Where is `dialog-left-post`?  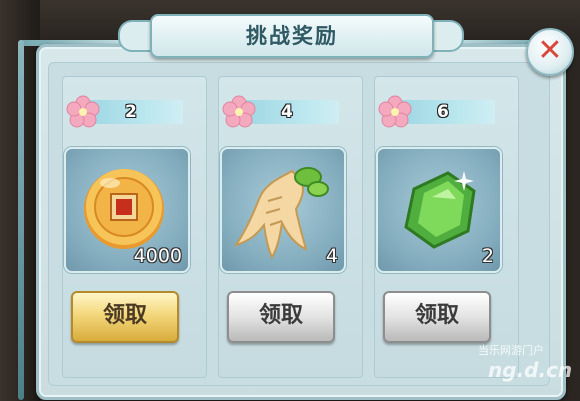
dialog-left-post is located at coordinates (21, 220).